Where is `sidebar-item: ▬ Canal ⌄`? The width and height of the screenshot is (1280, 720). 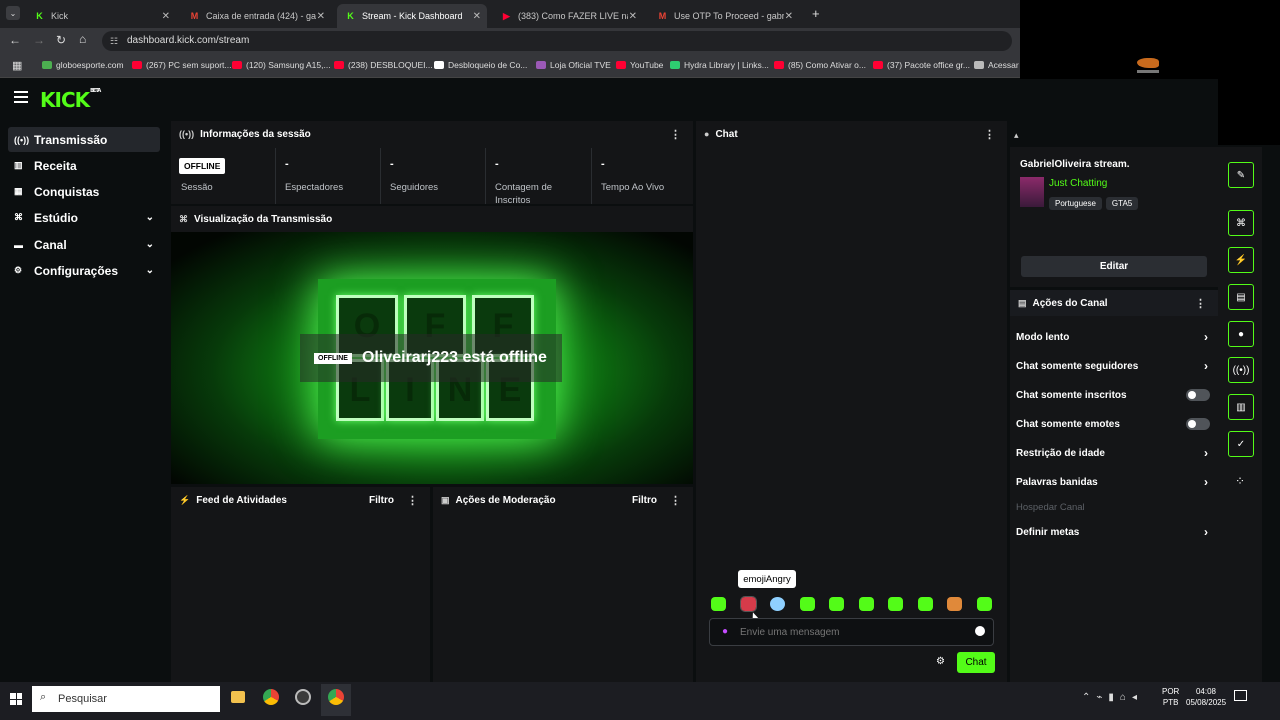 sidebar-item: ▬ Canal ⌄ is located at coordinates (84, 244).